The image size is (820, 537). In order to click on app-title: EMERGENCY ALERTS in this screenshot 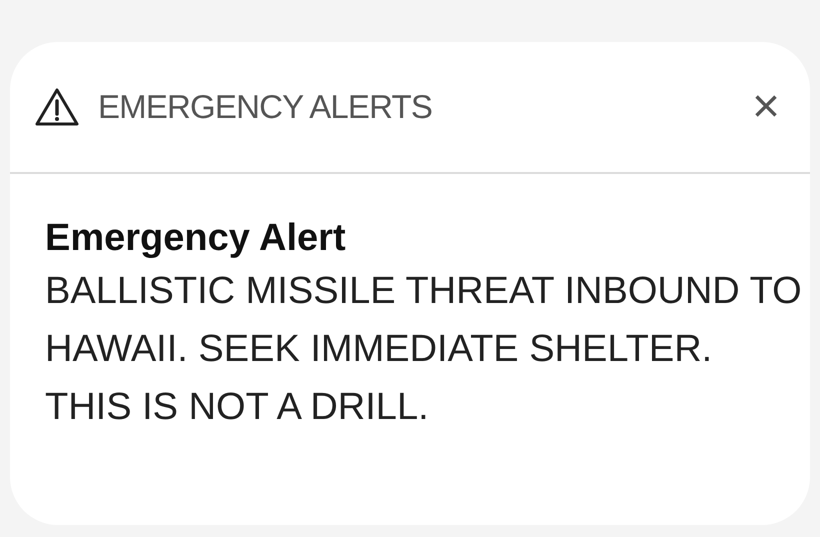, I will do `click(265, 107)`.